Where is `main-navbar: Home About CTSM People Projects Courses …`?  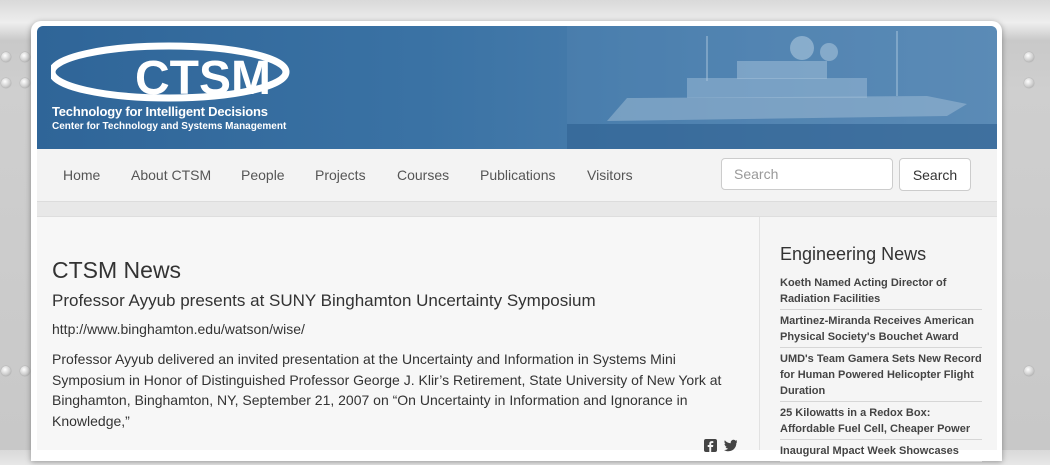
main-navbar: Home About CTSM People Projects Courses … is located at coordinates (517, 175).